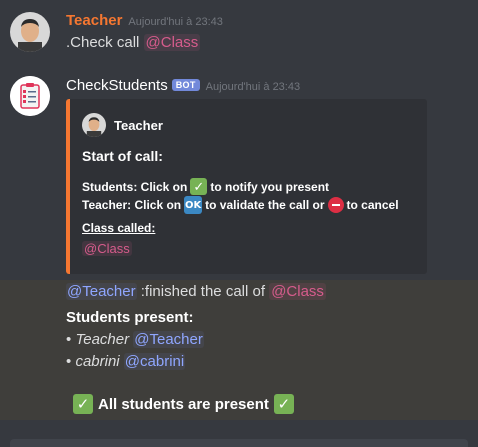 This screenshot has height=447, width=478. What do you see at coordinates (135, 186) in the screenshot?
I see `line1-a: Students: Click on` at bounding box center [135, 186].